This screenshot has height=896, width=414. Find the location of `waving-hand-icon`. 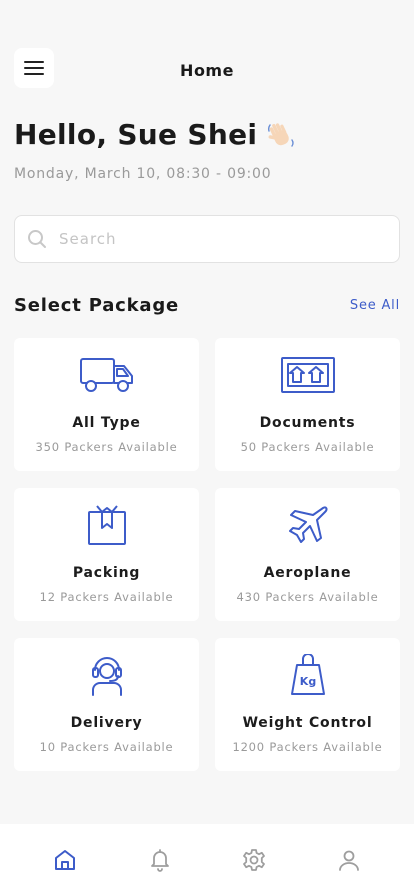

waving-hand-icon is located at coordinates (281, 135).